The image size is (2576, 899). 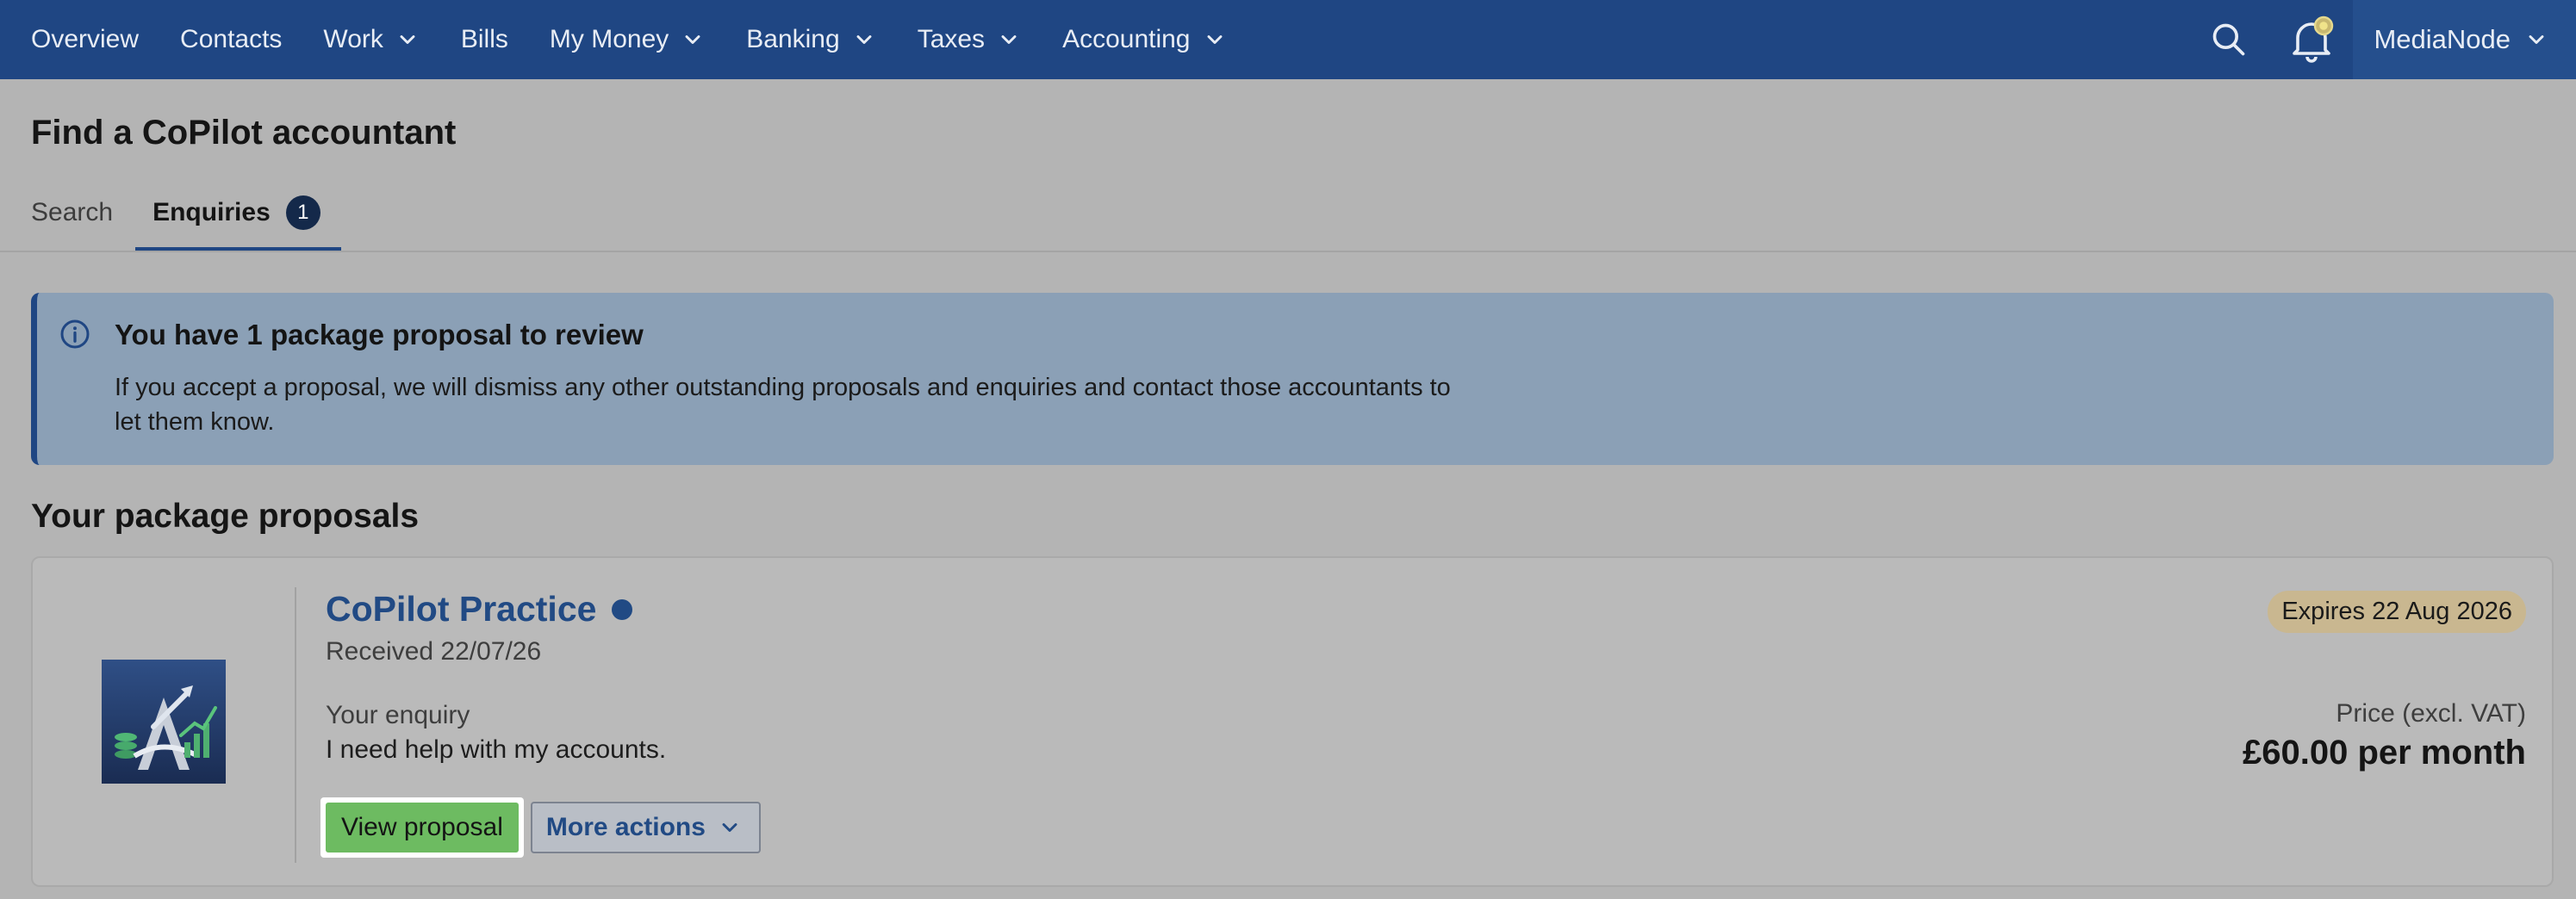 I want to click on nav-item-banking: Banking, so click(x=811, y=40).